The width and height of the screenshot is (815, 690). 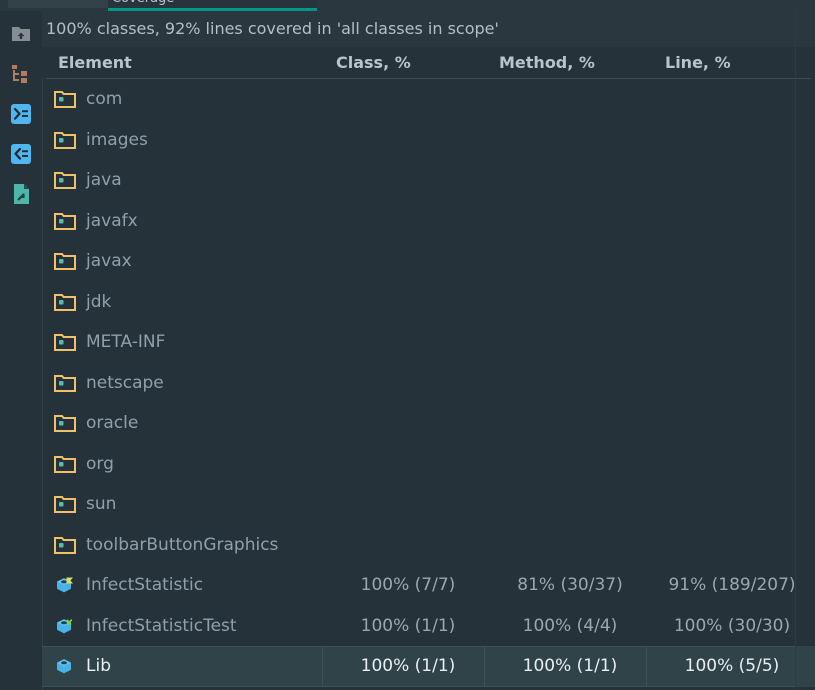 I want to click on row-line-percent: 100% (5/5), so click(x=732, y=666).